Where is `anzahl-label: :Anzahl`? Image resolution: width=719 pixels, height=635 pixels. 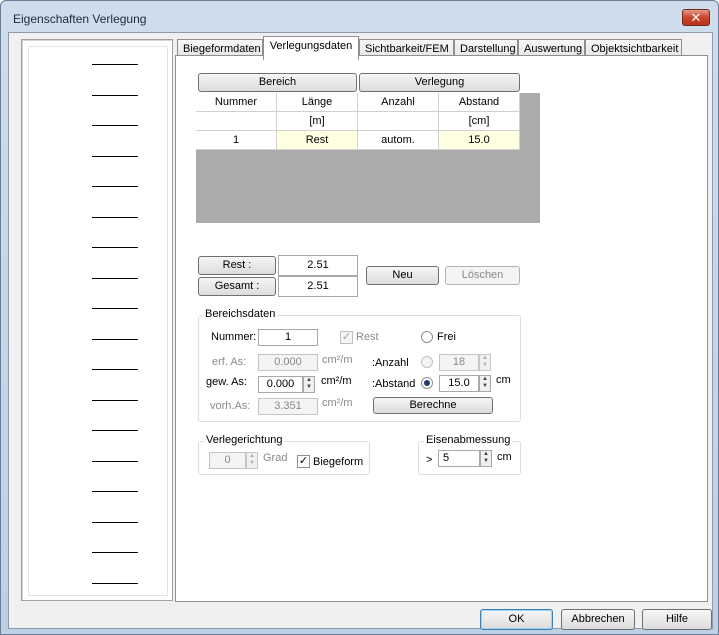 anzahl-label: :Anzahl is located at coordinates (390, 363).